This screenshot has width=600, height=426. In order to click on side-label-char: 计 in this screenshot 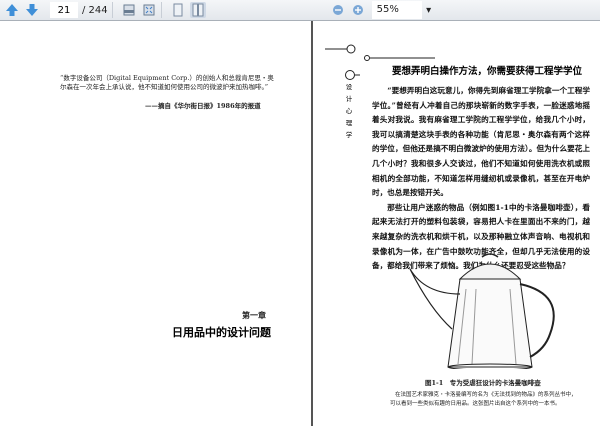, I will do `click(349, 99)`.